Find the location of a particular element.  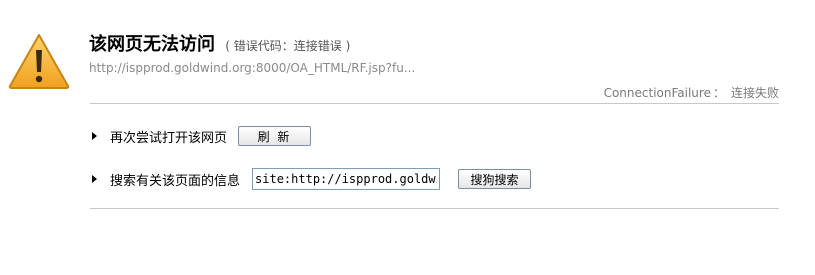

error-title: 该网页无法访问 ( 错误代码：连接错误 ) is located at coordinates (219, 43).